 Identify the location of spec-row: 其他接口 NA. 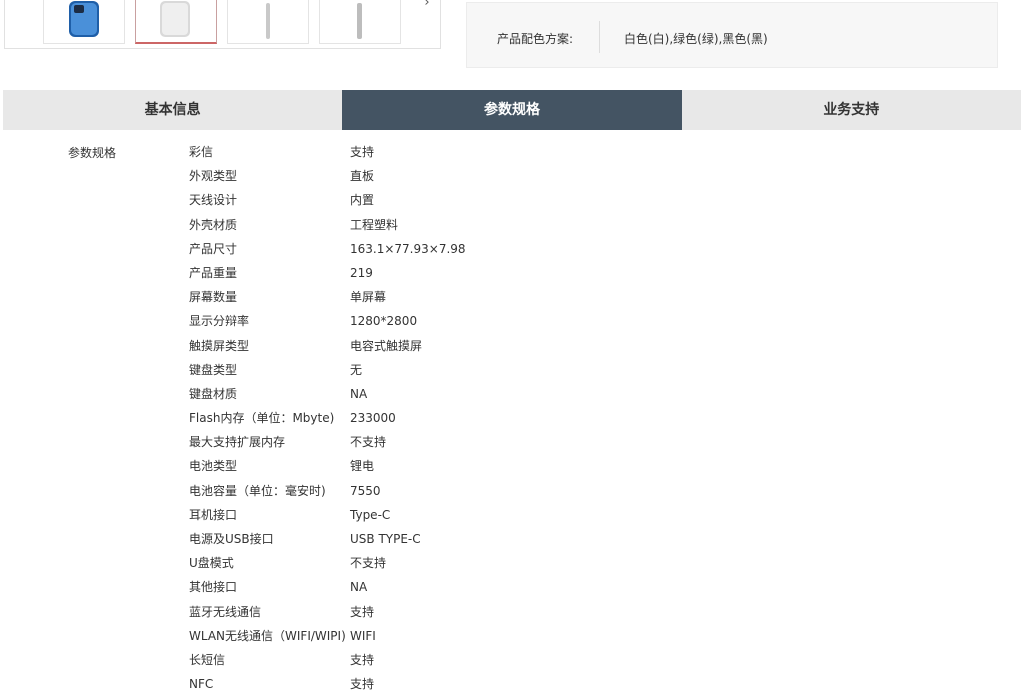
(489, 587).